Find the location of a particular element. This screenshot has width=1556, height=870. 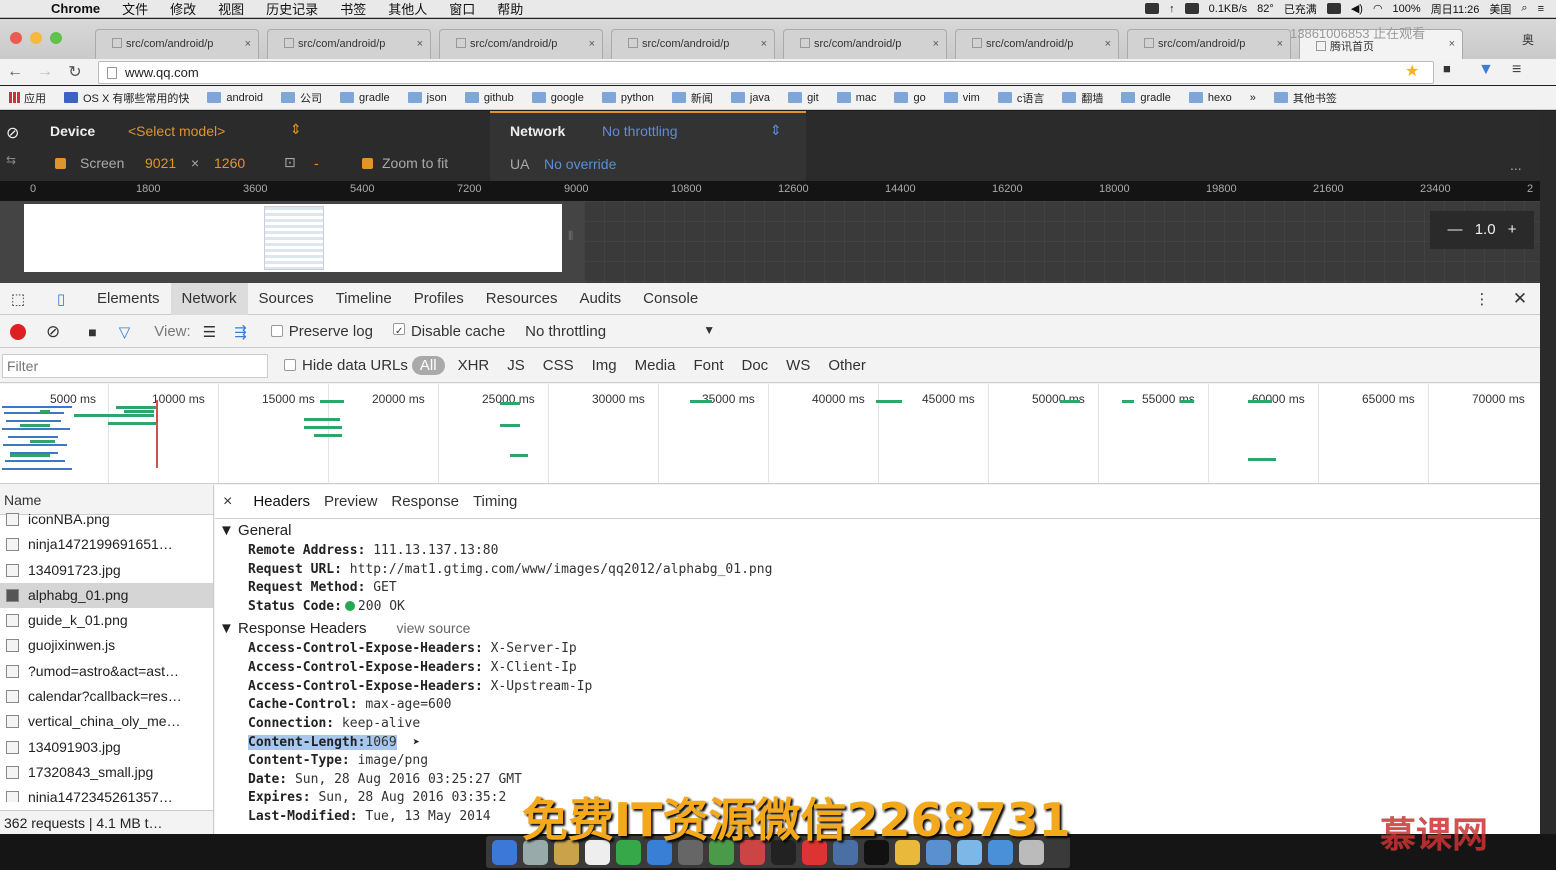

large-rows-icon: ☰ is located at coordinates (209, 332).